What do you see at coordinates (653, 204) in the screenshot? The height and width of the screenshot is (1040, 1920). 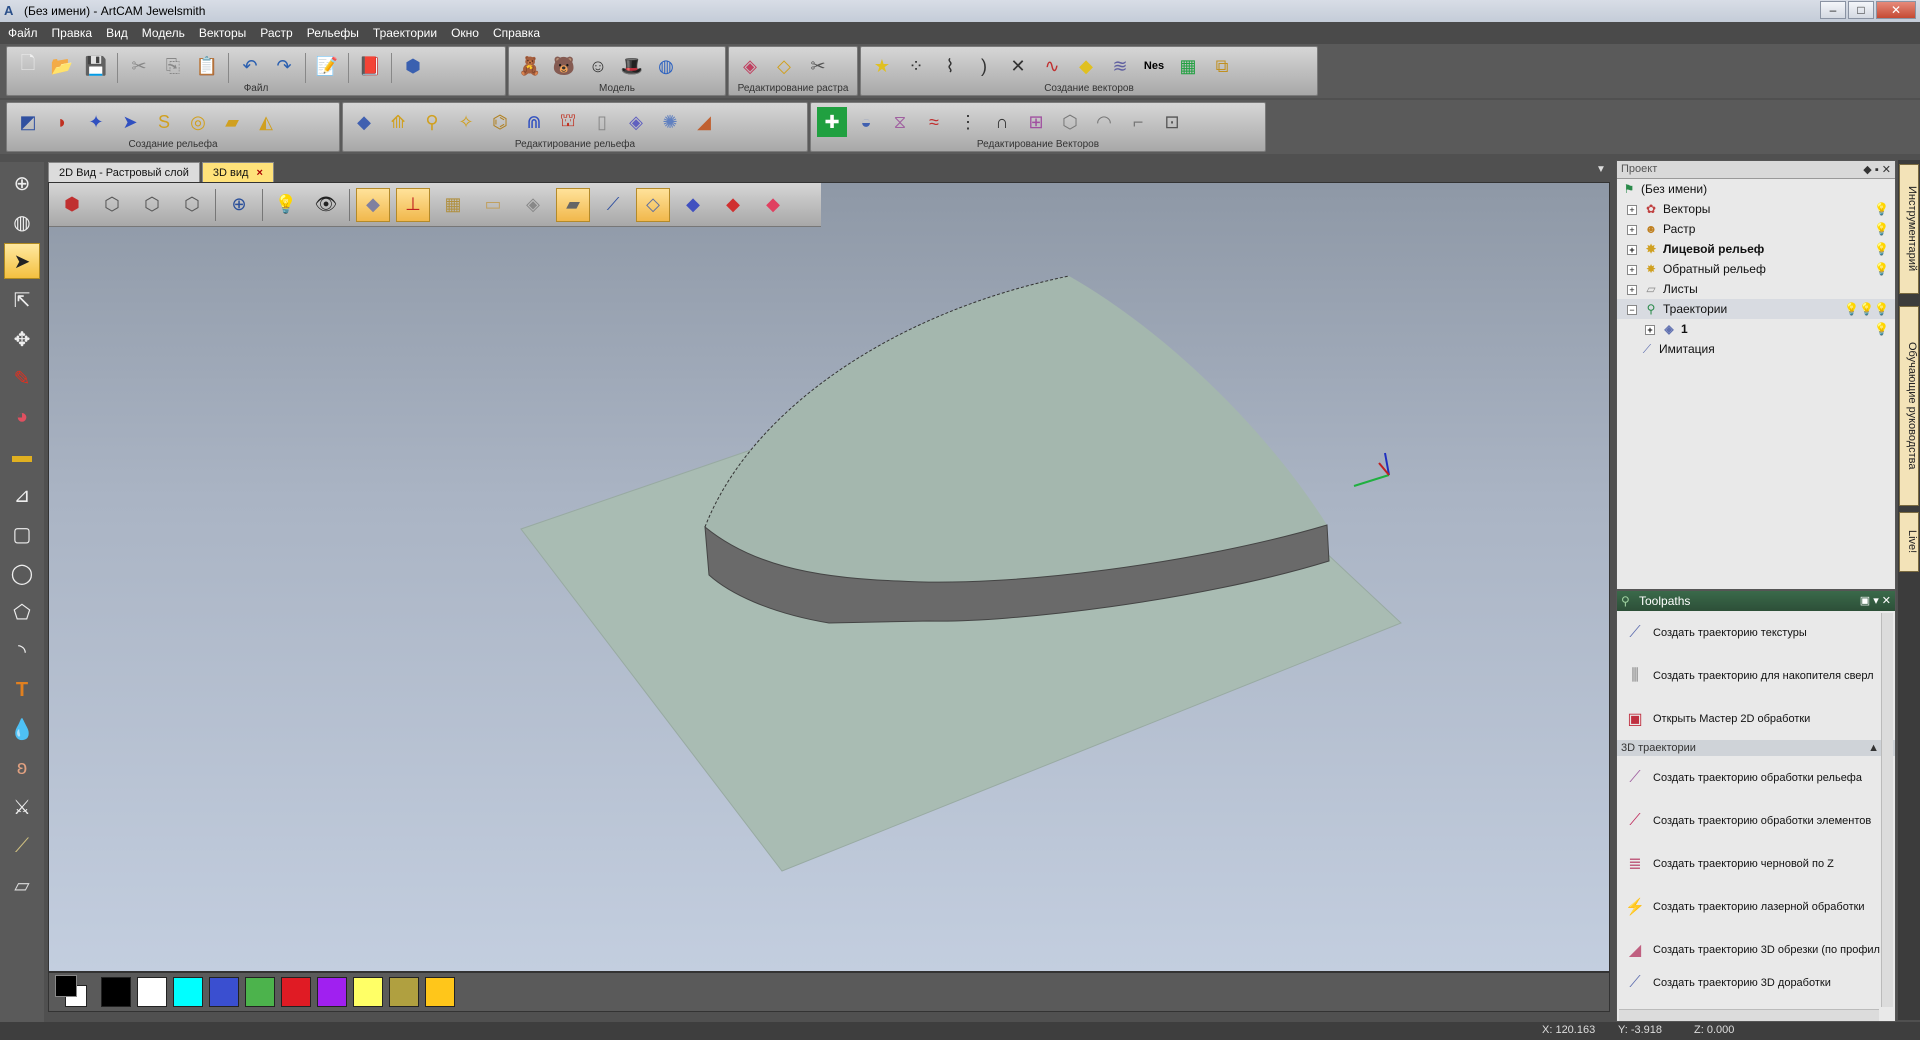 I see `layer-toggle-icon: ◇` at bounding box center [653, 204].